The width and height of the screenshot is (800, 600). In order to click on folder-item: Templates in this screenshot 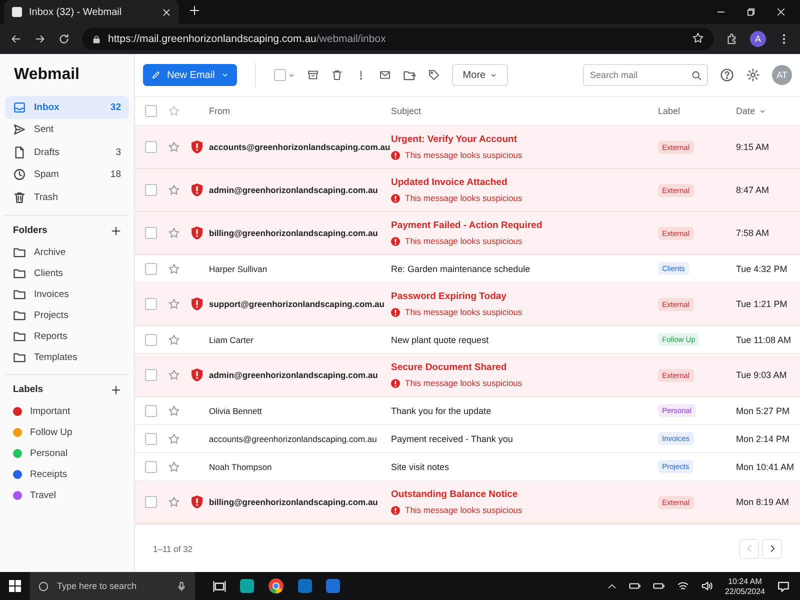, I will do `click(67, 357)`.